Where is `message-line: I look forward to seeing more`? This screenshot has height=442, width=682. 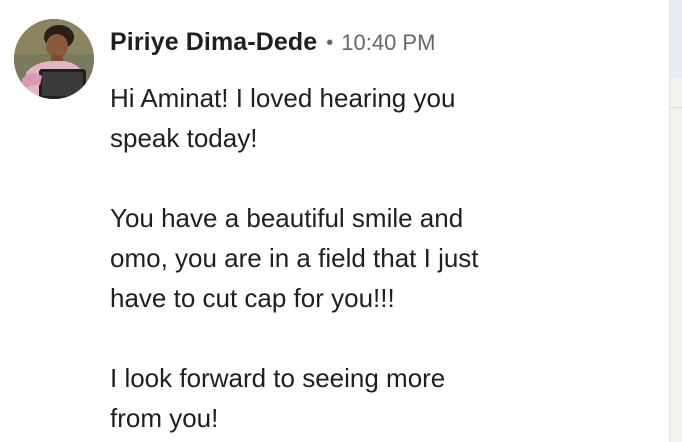
message-line: I look forward to seeing more is located at coordinates (278, 378).